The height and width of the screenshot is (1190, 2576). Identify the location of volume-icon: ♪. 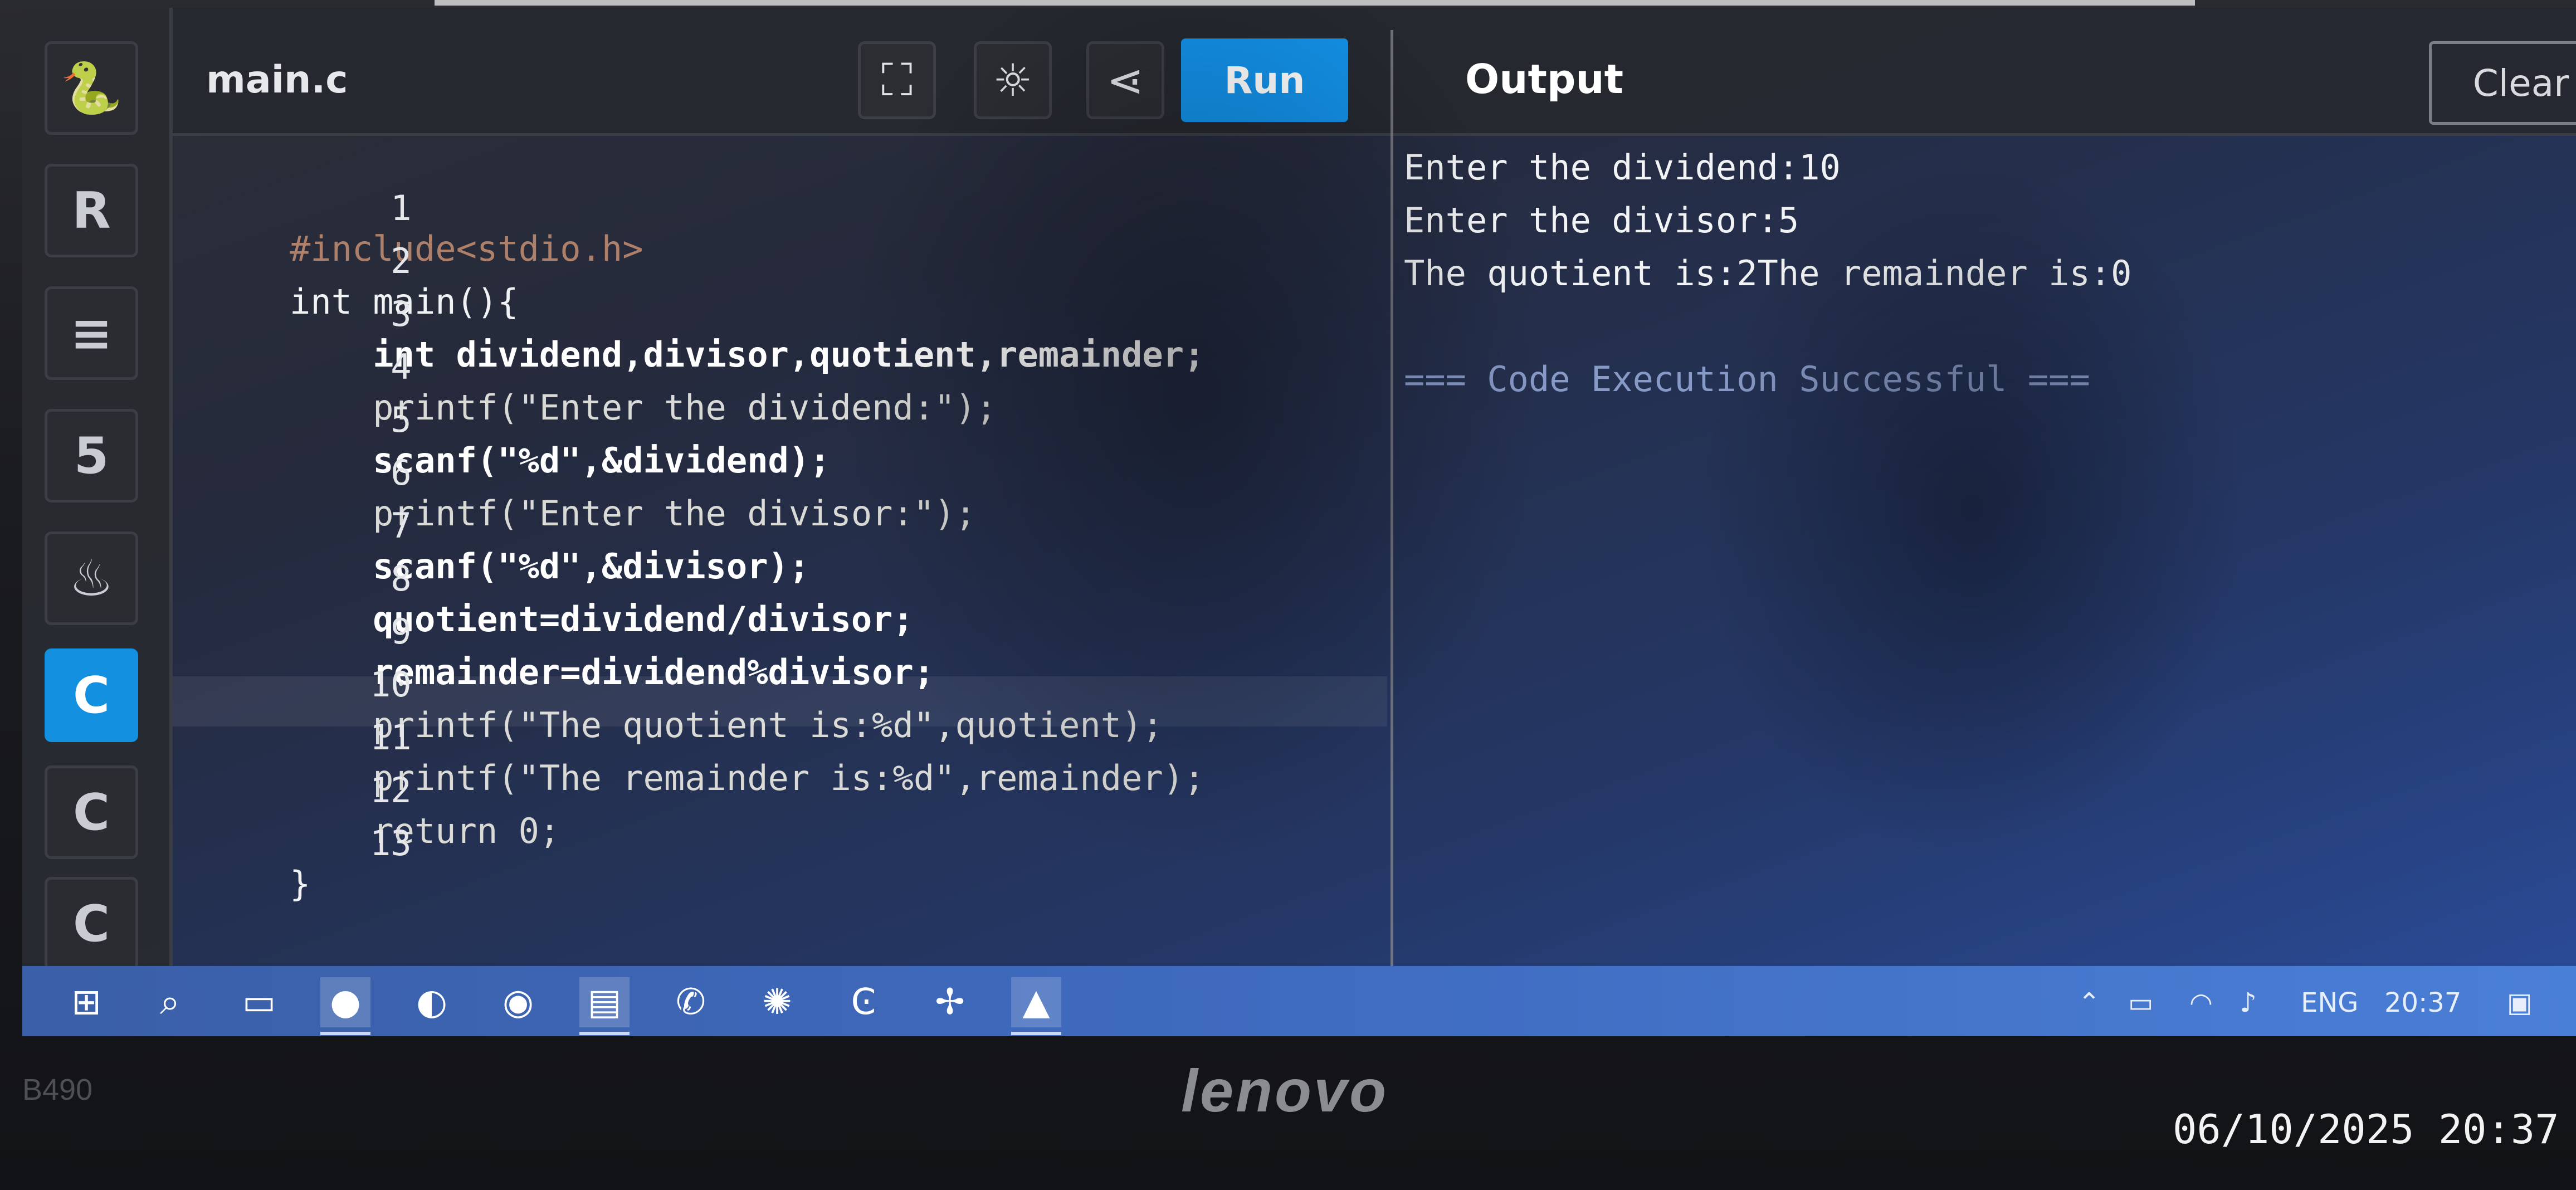
(2248, 1002).